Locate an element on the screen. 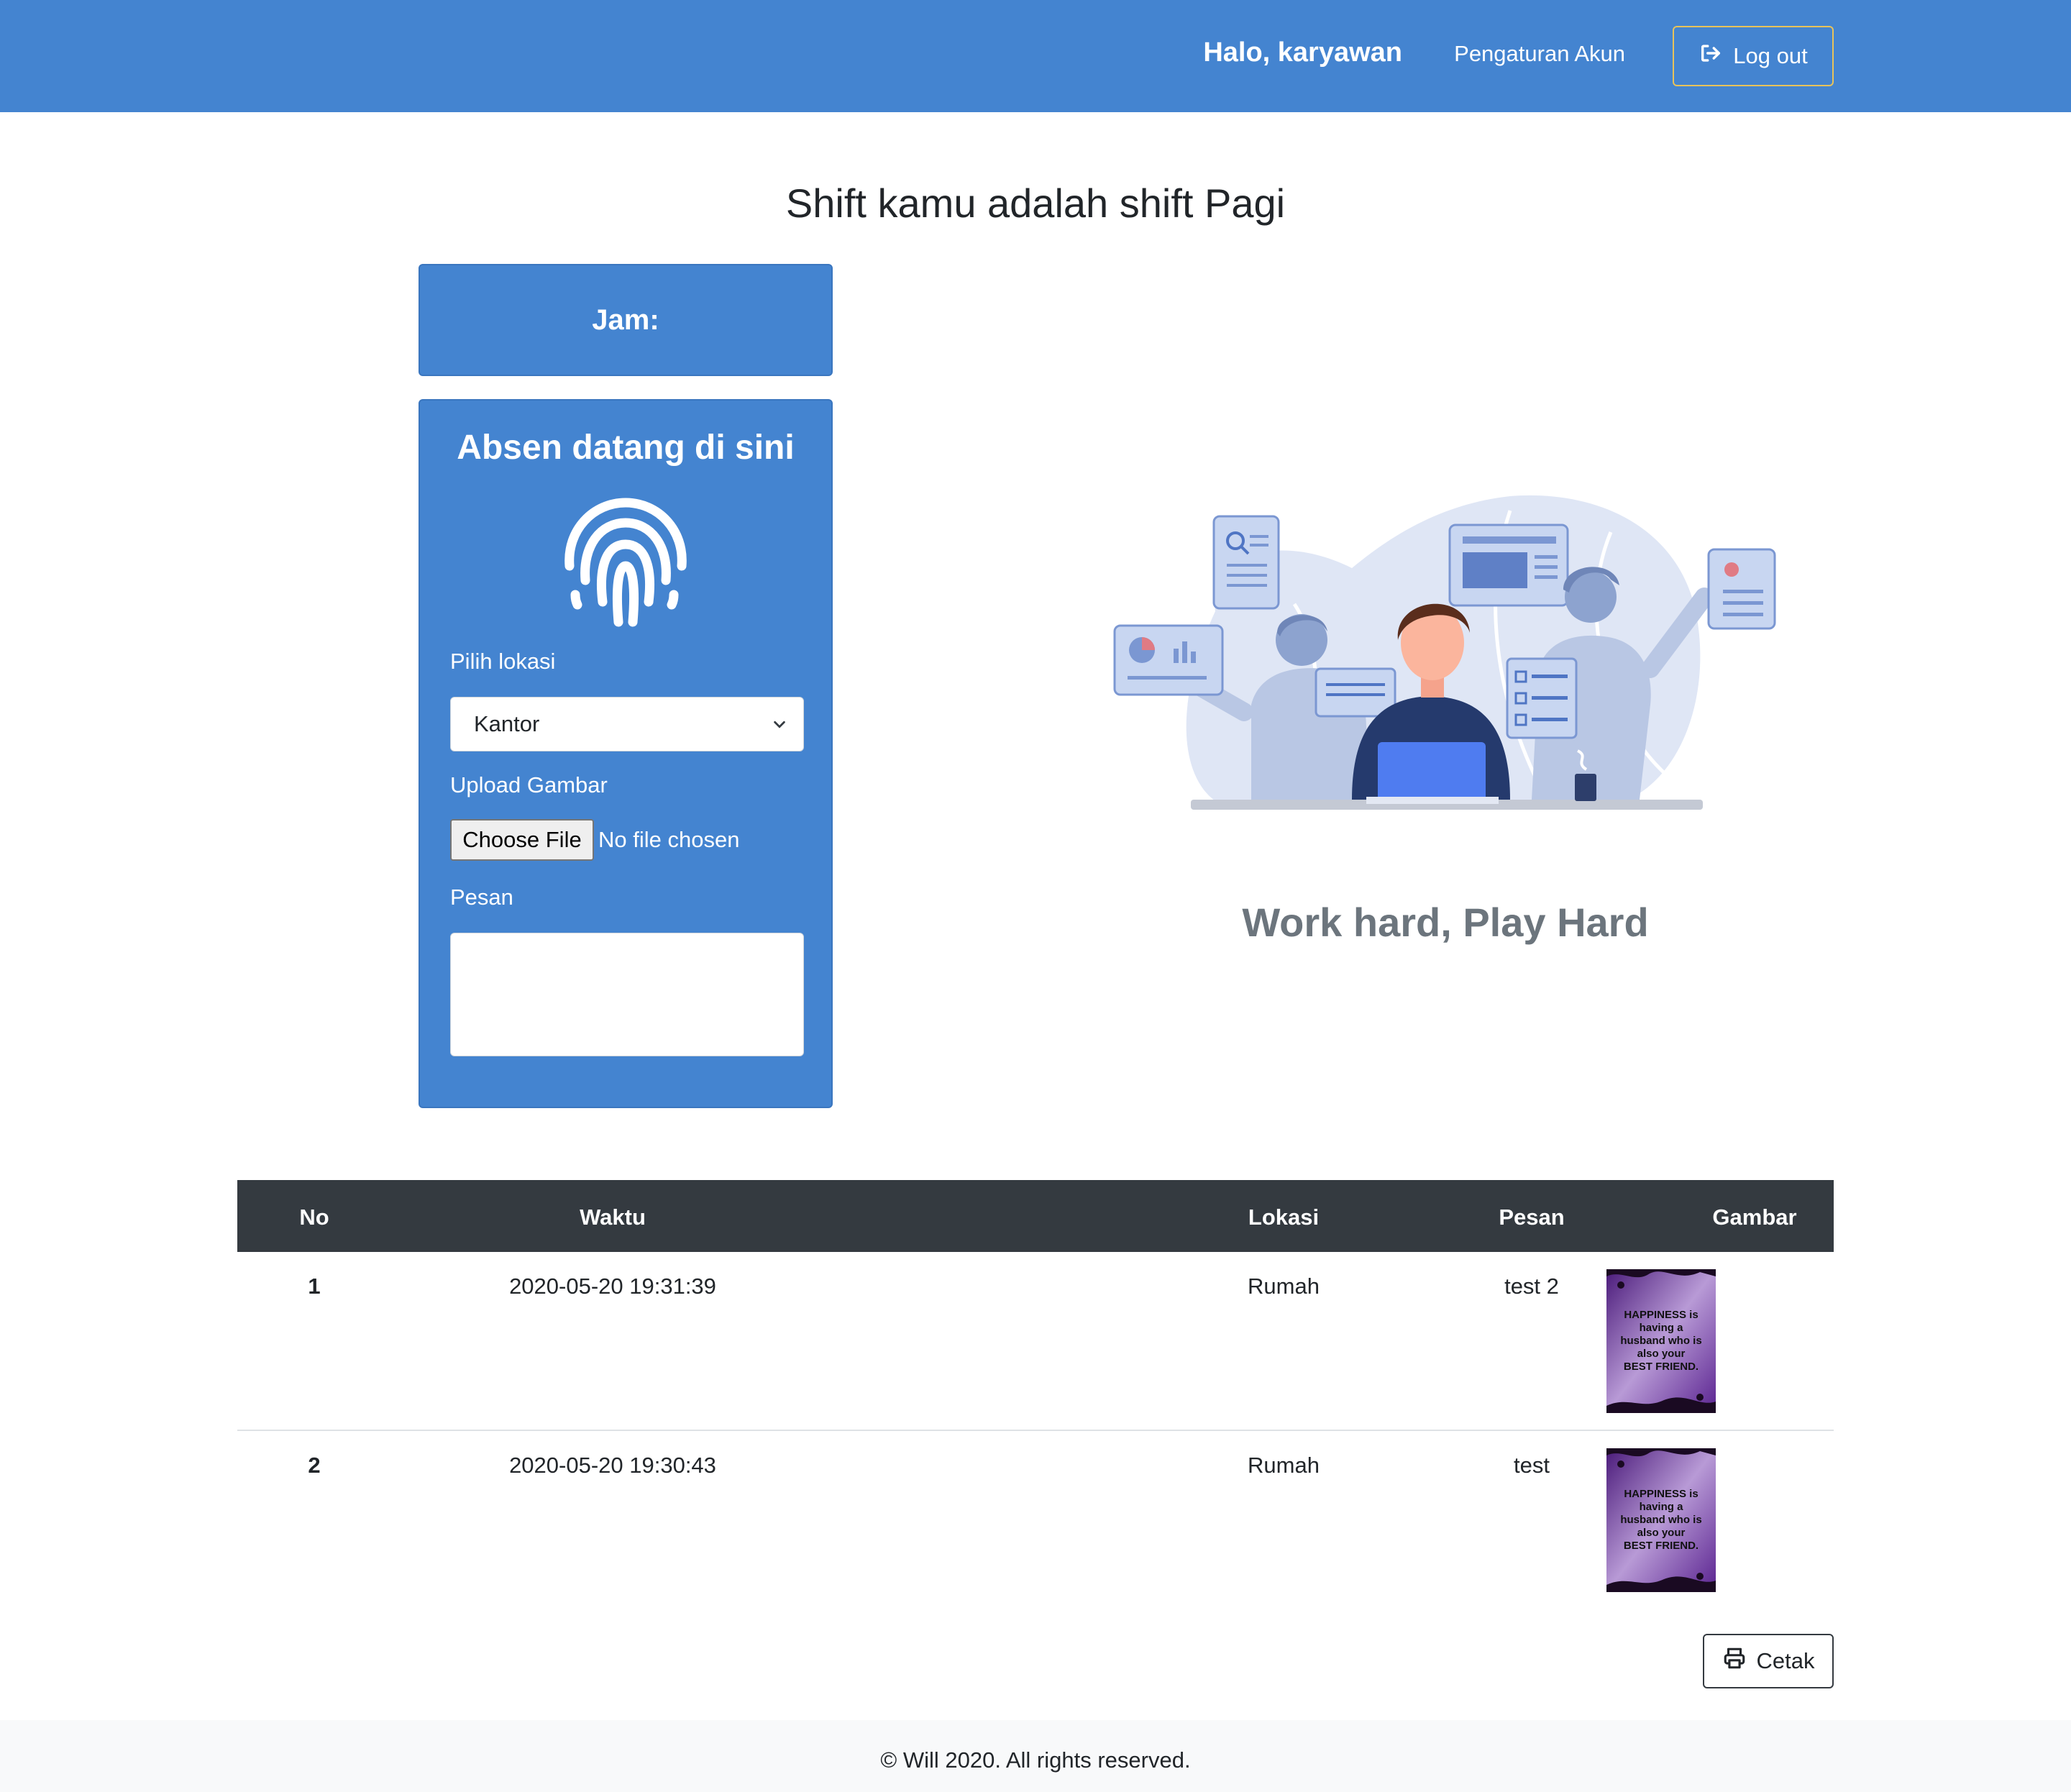 Image resolution: width=2071 pixels, height=1792 pixels. location-select: Kantor is located at coordinates (627, 724).